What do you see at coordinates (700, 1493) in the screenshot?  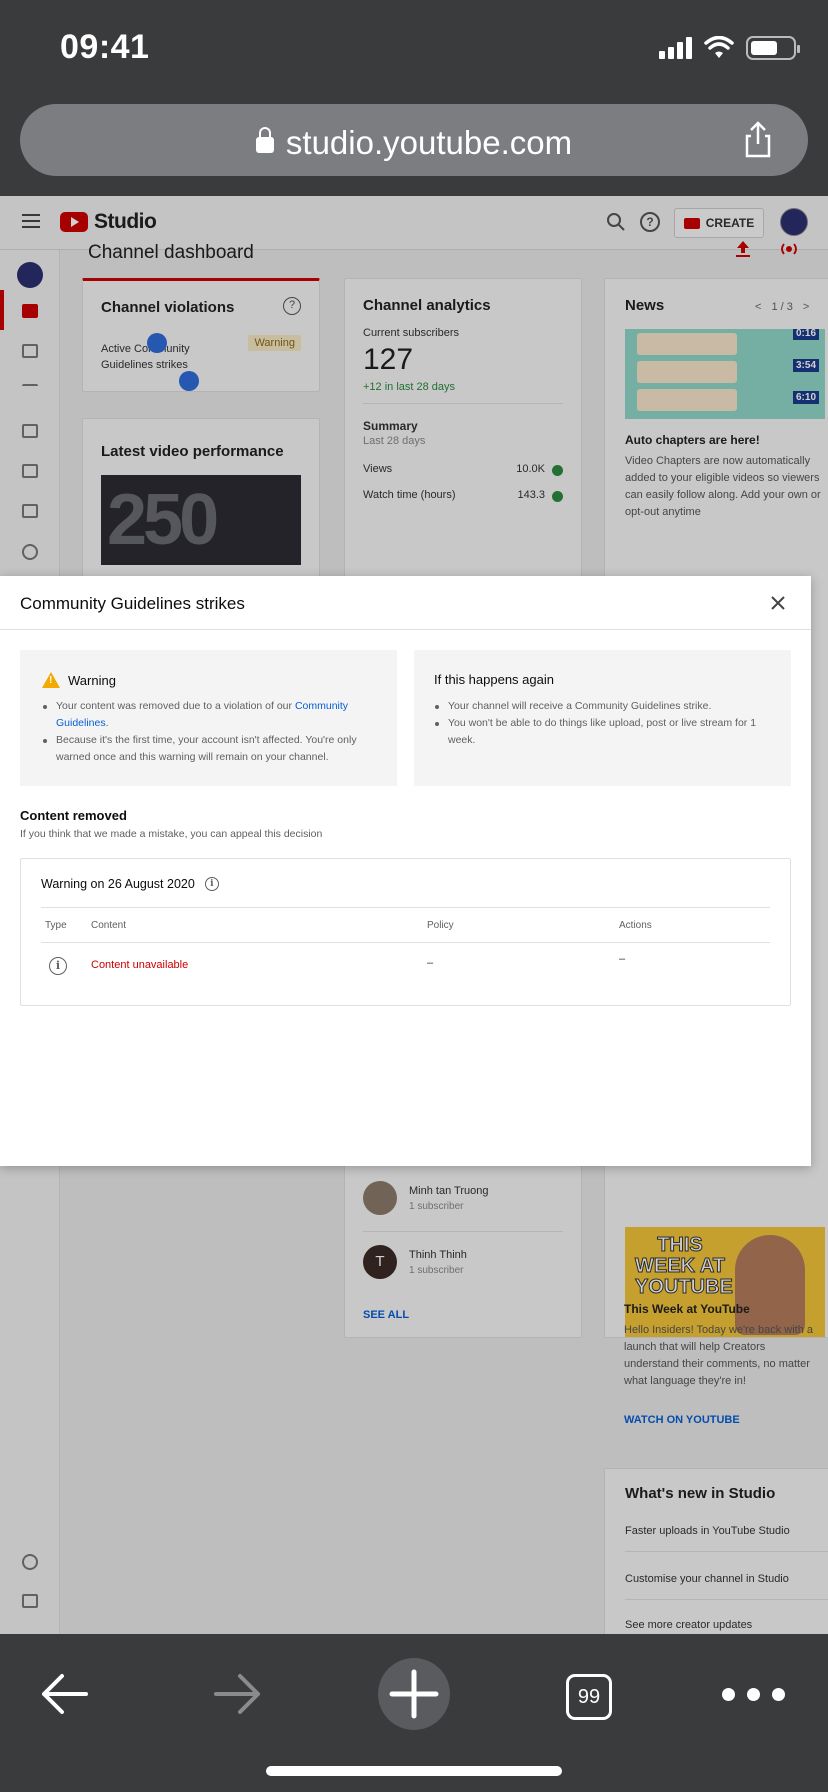 I see `whats-new-title: What's new in Studio` at bounding box center [700, 1493].